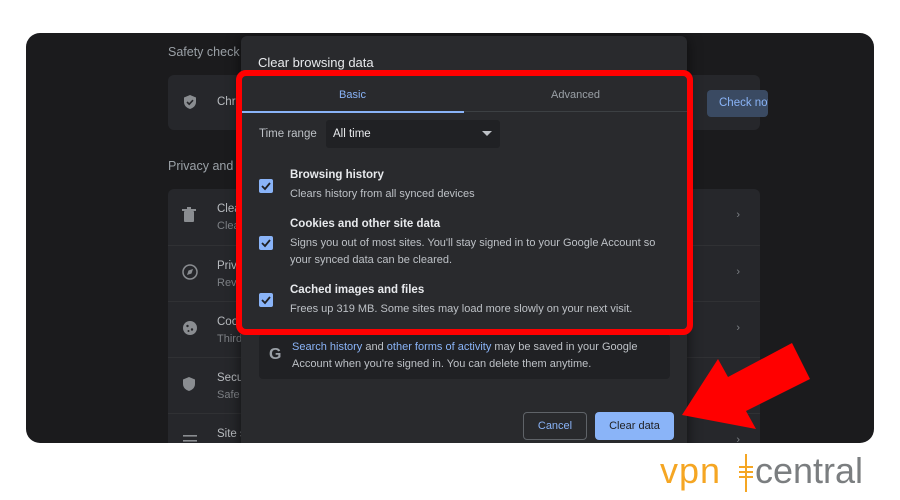 The height and width of the screenshot is (500, 900). I want to click on cookie-icon, so click(191, 329).